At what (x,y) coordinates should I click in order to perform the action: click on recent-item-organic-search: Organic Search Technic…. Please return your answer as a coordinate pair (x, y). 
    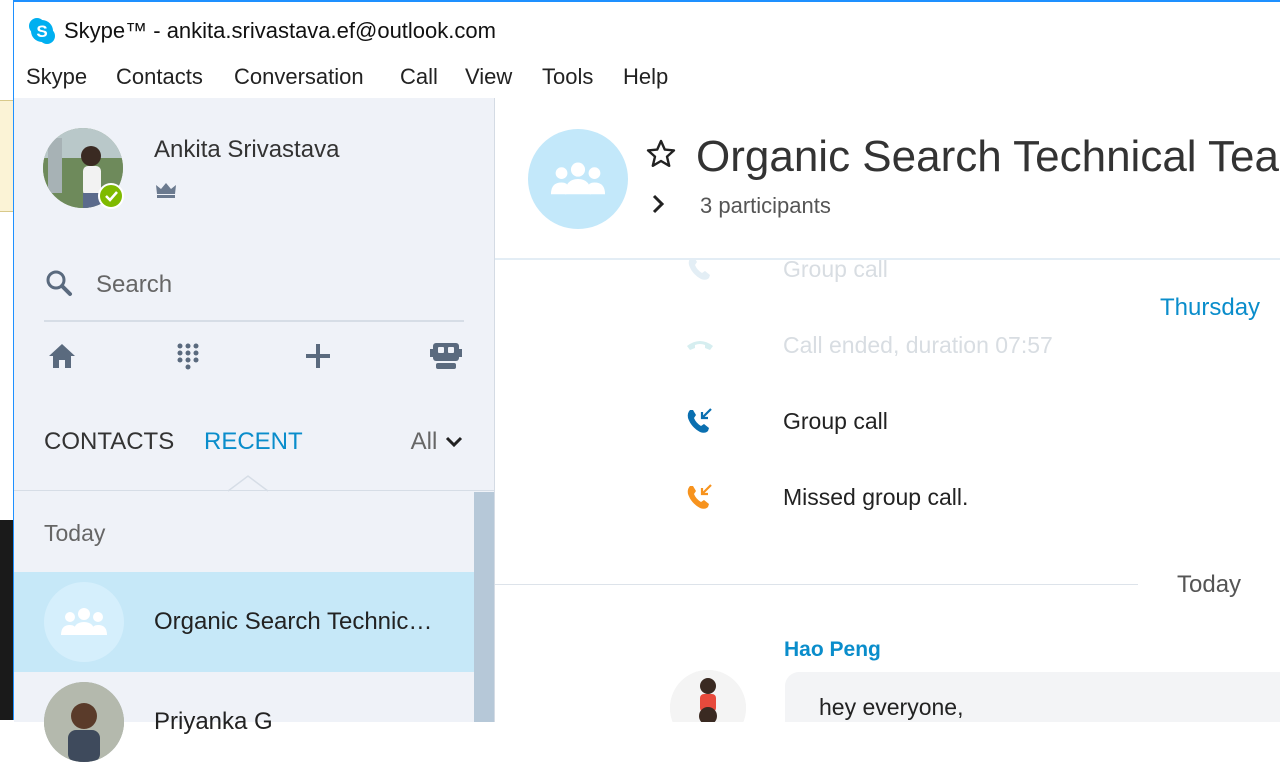
    Looking at the image, I should click on (244, 622).